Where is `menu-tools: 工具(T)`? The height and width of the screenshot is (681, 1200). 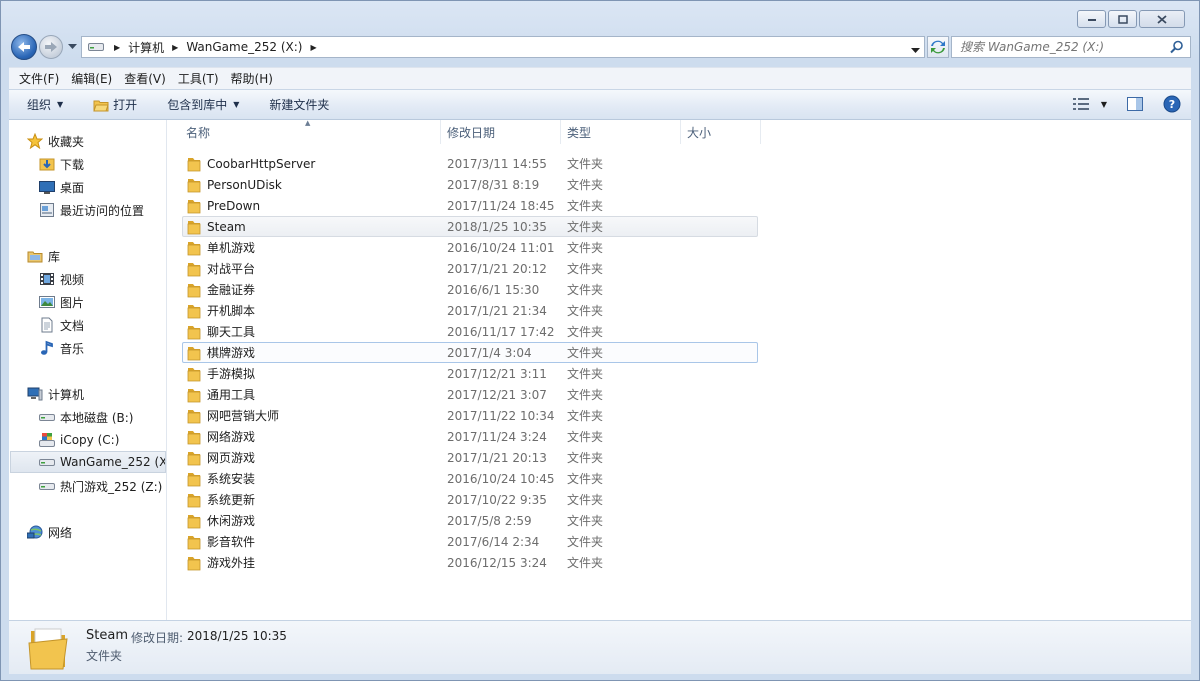 menu-tools: 工具(T) is located at coordinates (198, 78).